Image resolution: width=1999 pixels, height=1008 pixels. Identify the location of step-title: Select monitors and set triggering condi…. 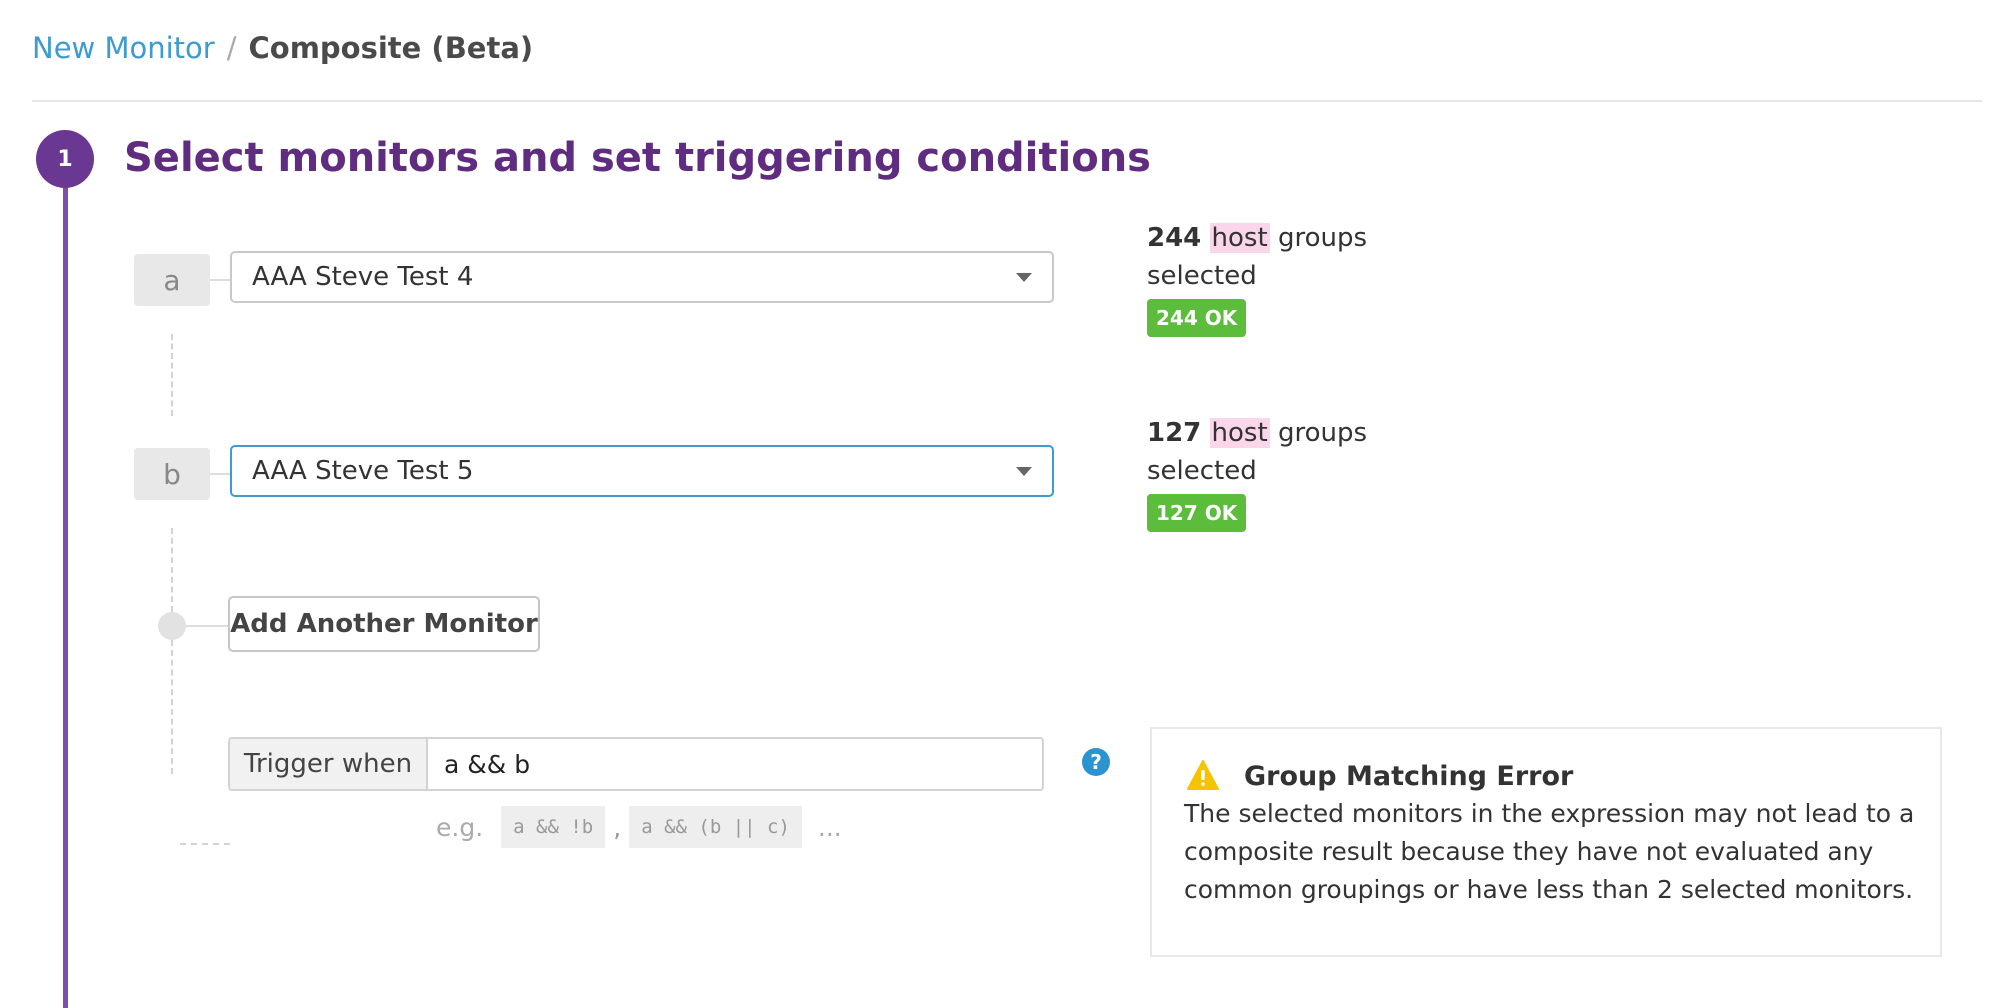
(637, 158).